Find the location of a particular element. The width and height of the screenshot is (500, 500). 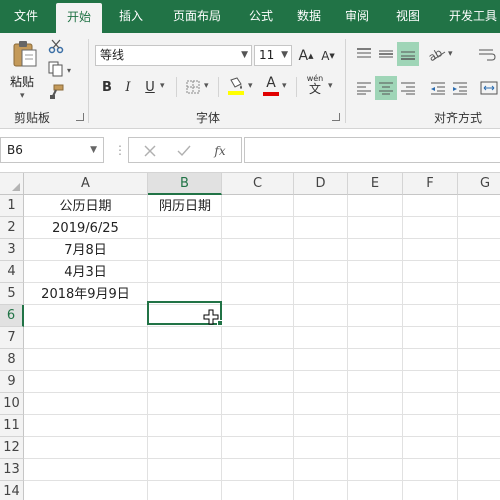

increase-font-size-button: A ▲ is located at coordinates (306, 55).